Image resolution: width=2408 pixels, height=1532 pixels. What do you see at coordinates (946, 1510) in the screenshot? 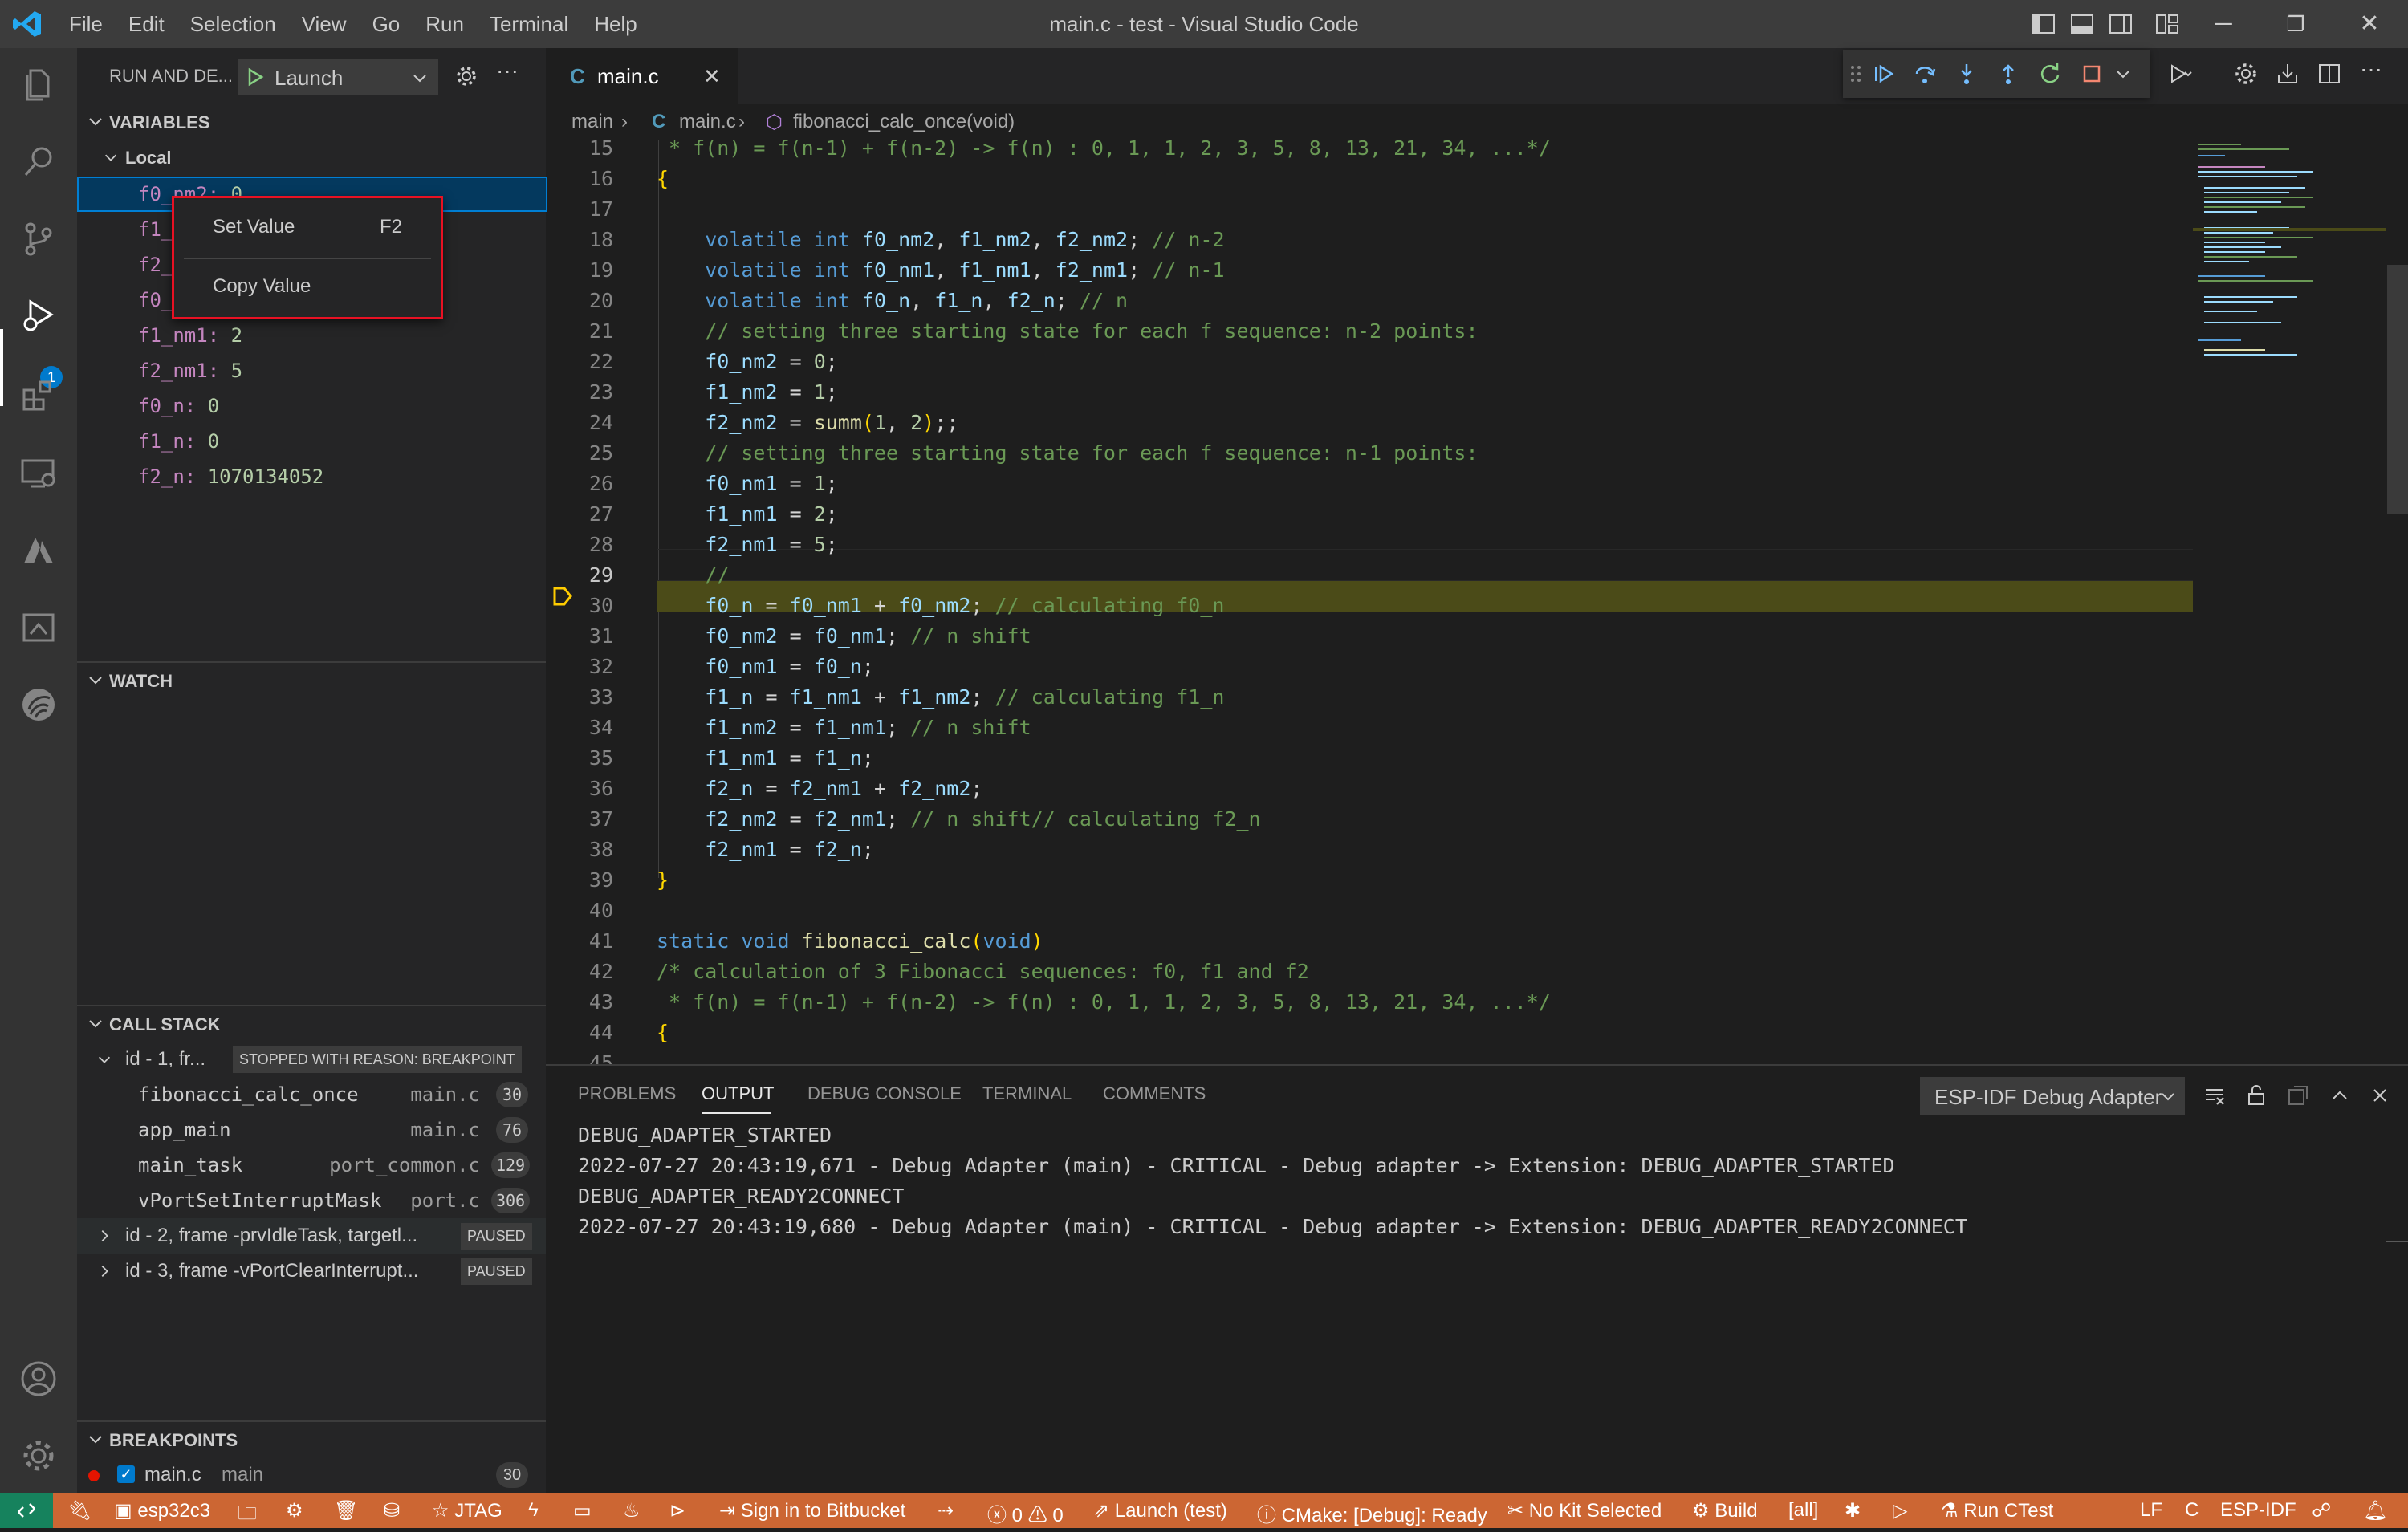
I see `sign-in-icon: ⇢` at bounding box center [946, 1510].